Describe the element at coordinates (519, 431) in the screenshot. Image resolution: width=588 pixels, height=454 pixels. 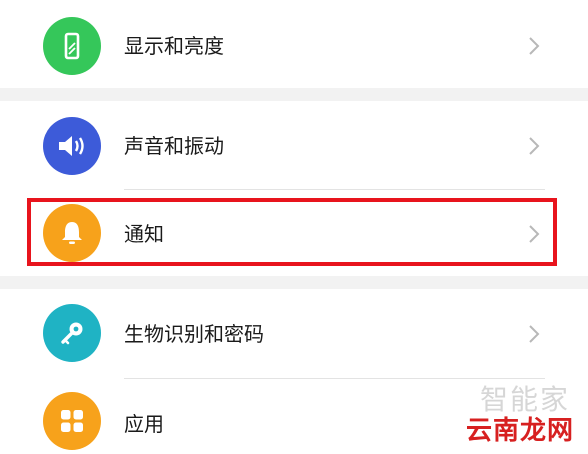
I see `watermark-site: 云南龙网` at that location.